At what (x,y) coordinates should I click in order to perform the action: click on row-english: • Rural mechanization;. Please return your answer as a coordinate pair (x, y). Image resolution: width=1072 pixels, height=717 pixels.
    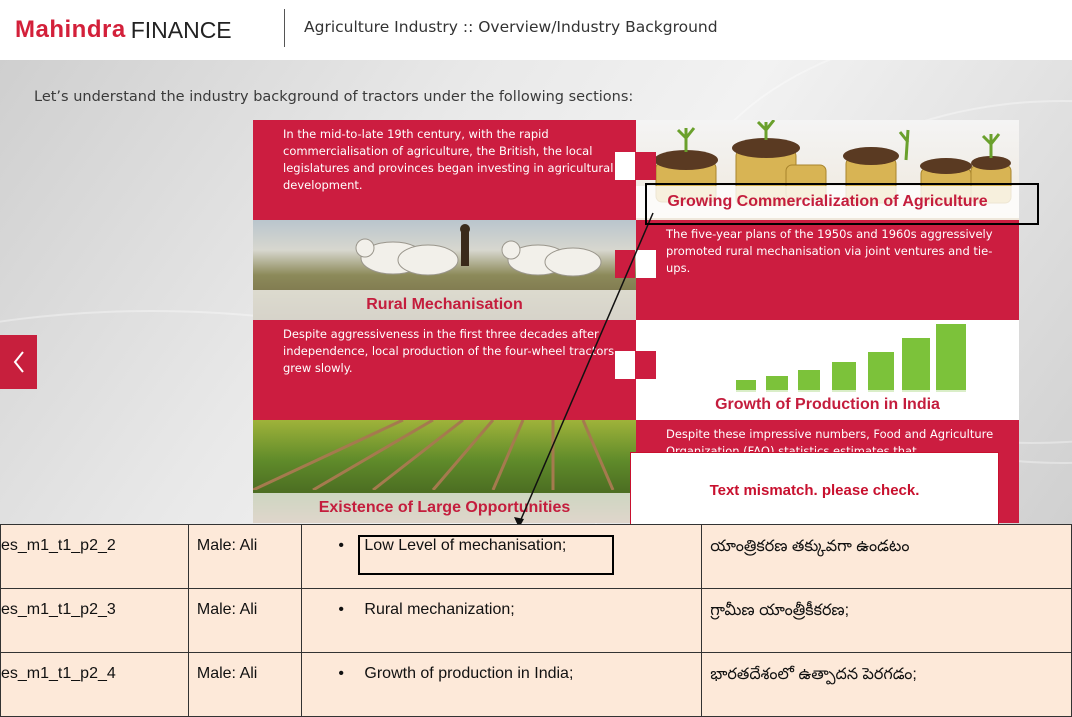
    Looking at the image, I should click on (502, 620).